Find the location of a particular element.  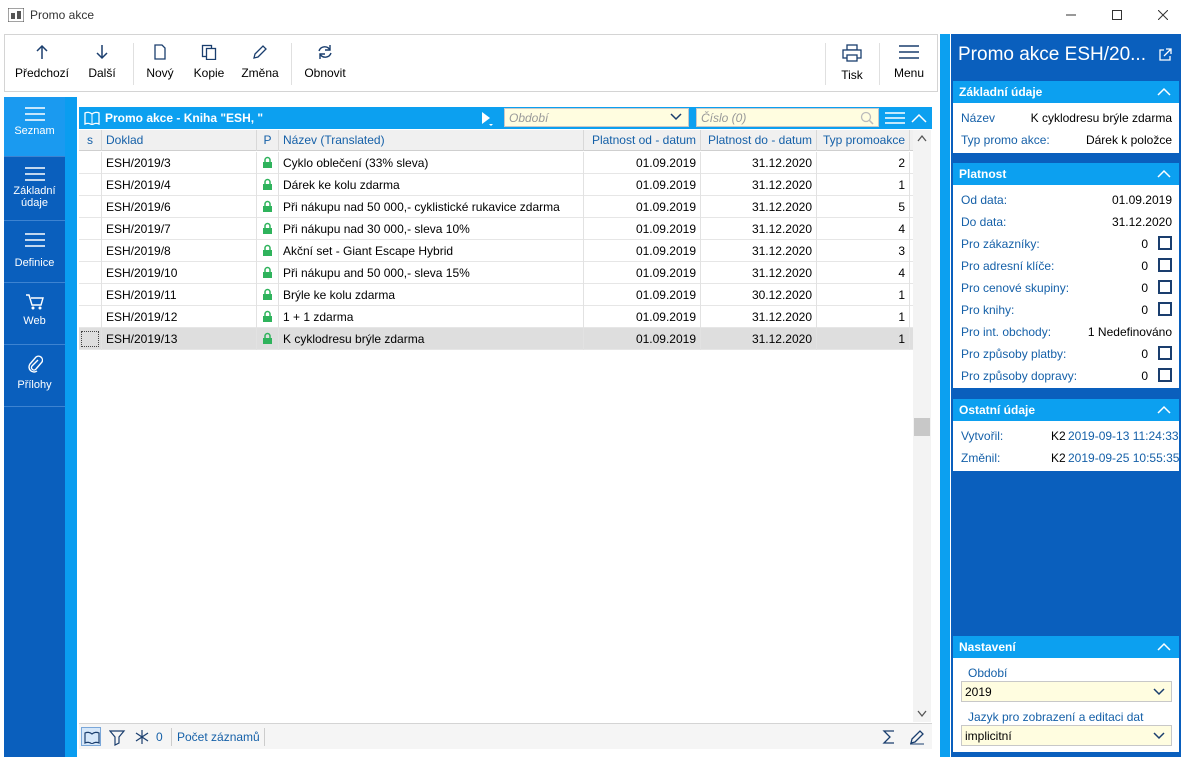

menu-button: Menu is located at coordinates (909, 63).